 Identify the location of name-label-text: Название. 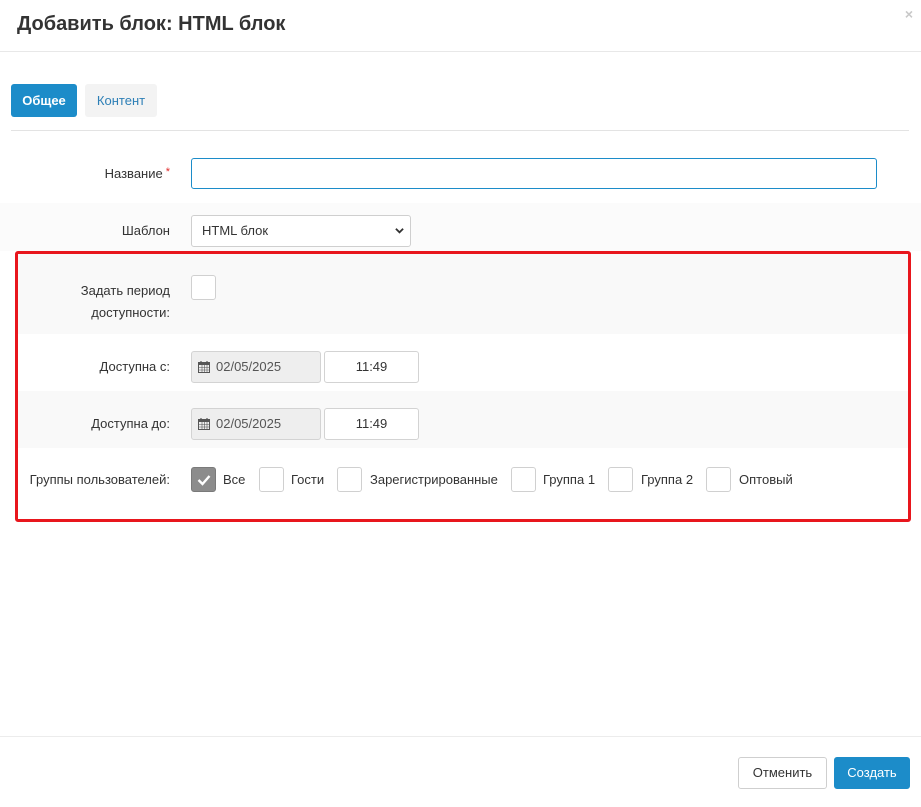
(133, 173).